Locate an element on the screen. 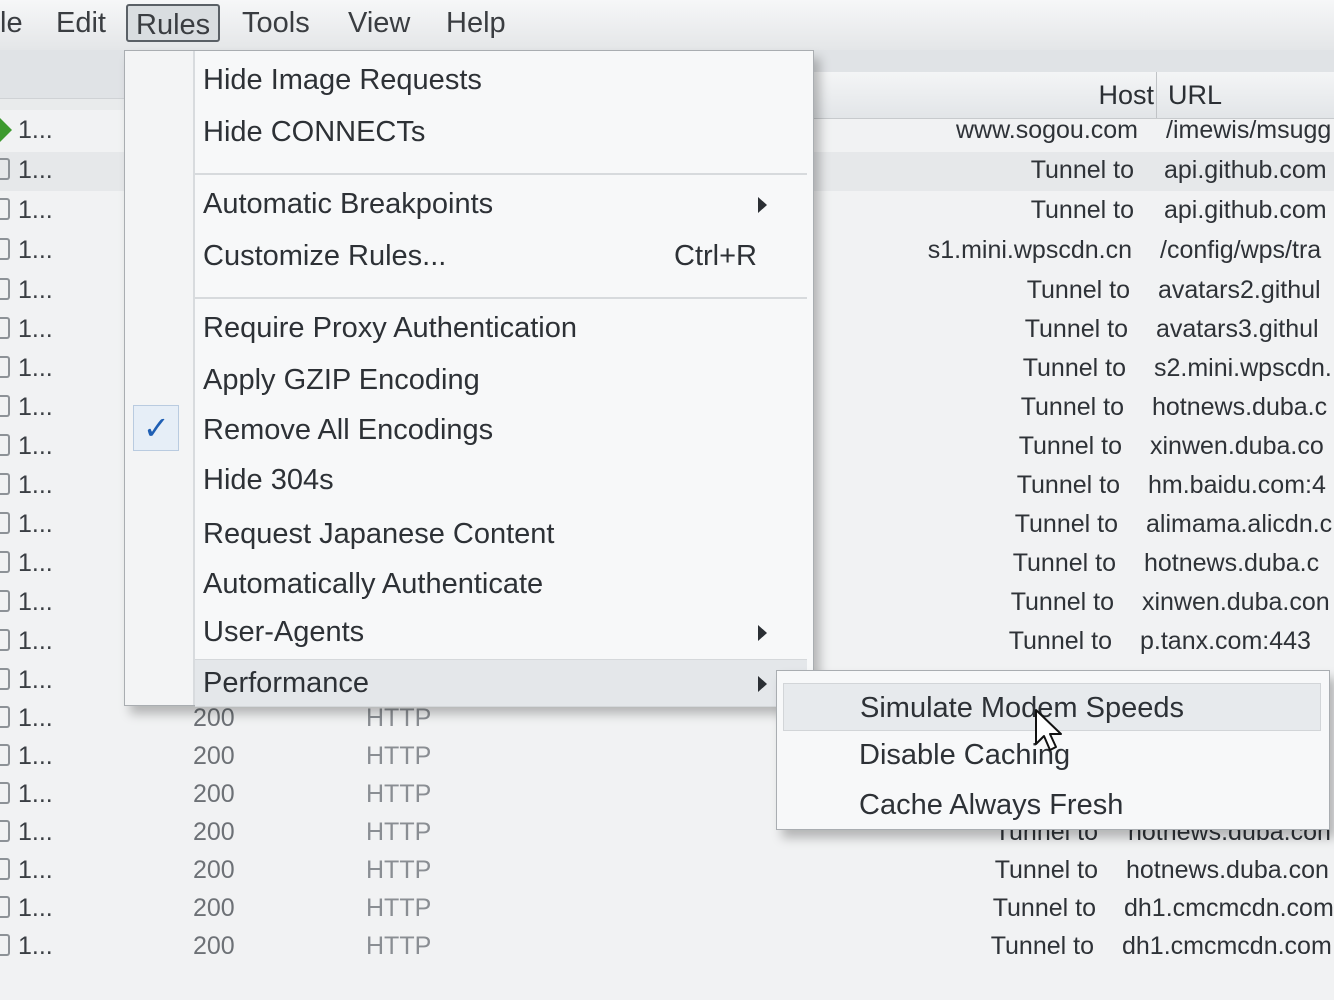 The image size is (1334, 1000). menu-item-label: Require Proxy Authentication is located at coordinates (390, 328).